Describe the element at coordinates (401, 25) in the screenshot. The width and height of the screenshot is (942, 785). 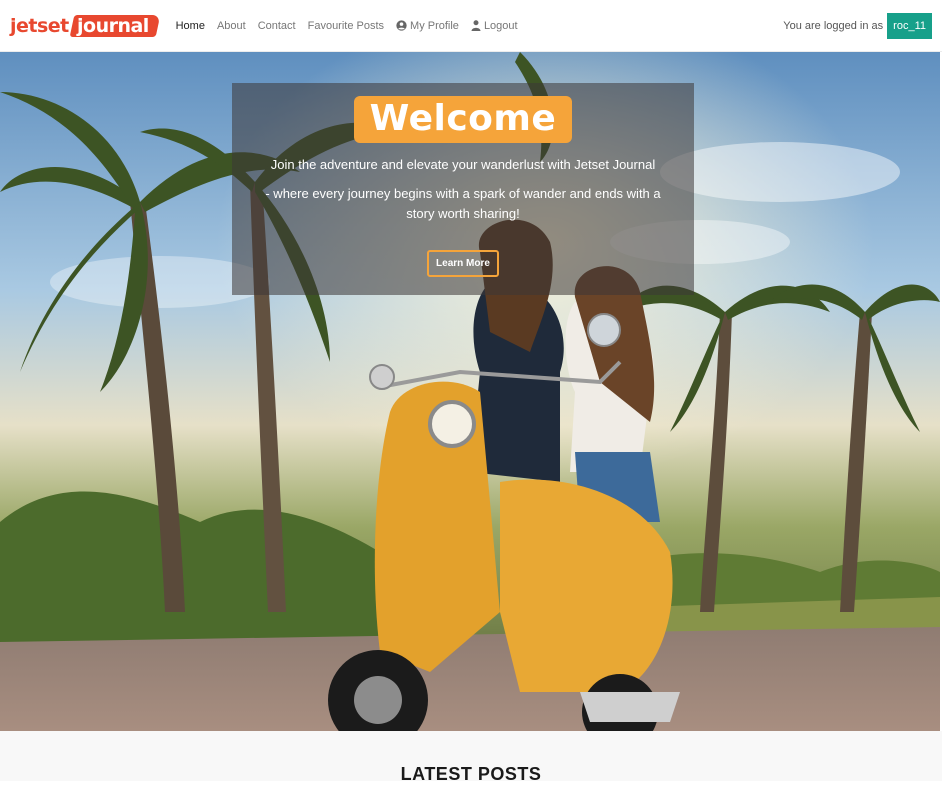
I see `user-circle-icon` at that location.